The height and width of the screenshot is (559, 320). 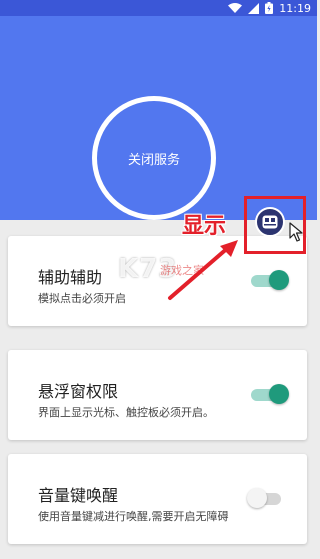 I want to click on wifi-icon, so click(x=235, y=7).